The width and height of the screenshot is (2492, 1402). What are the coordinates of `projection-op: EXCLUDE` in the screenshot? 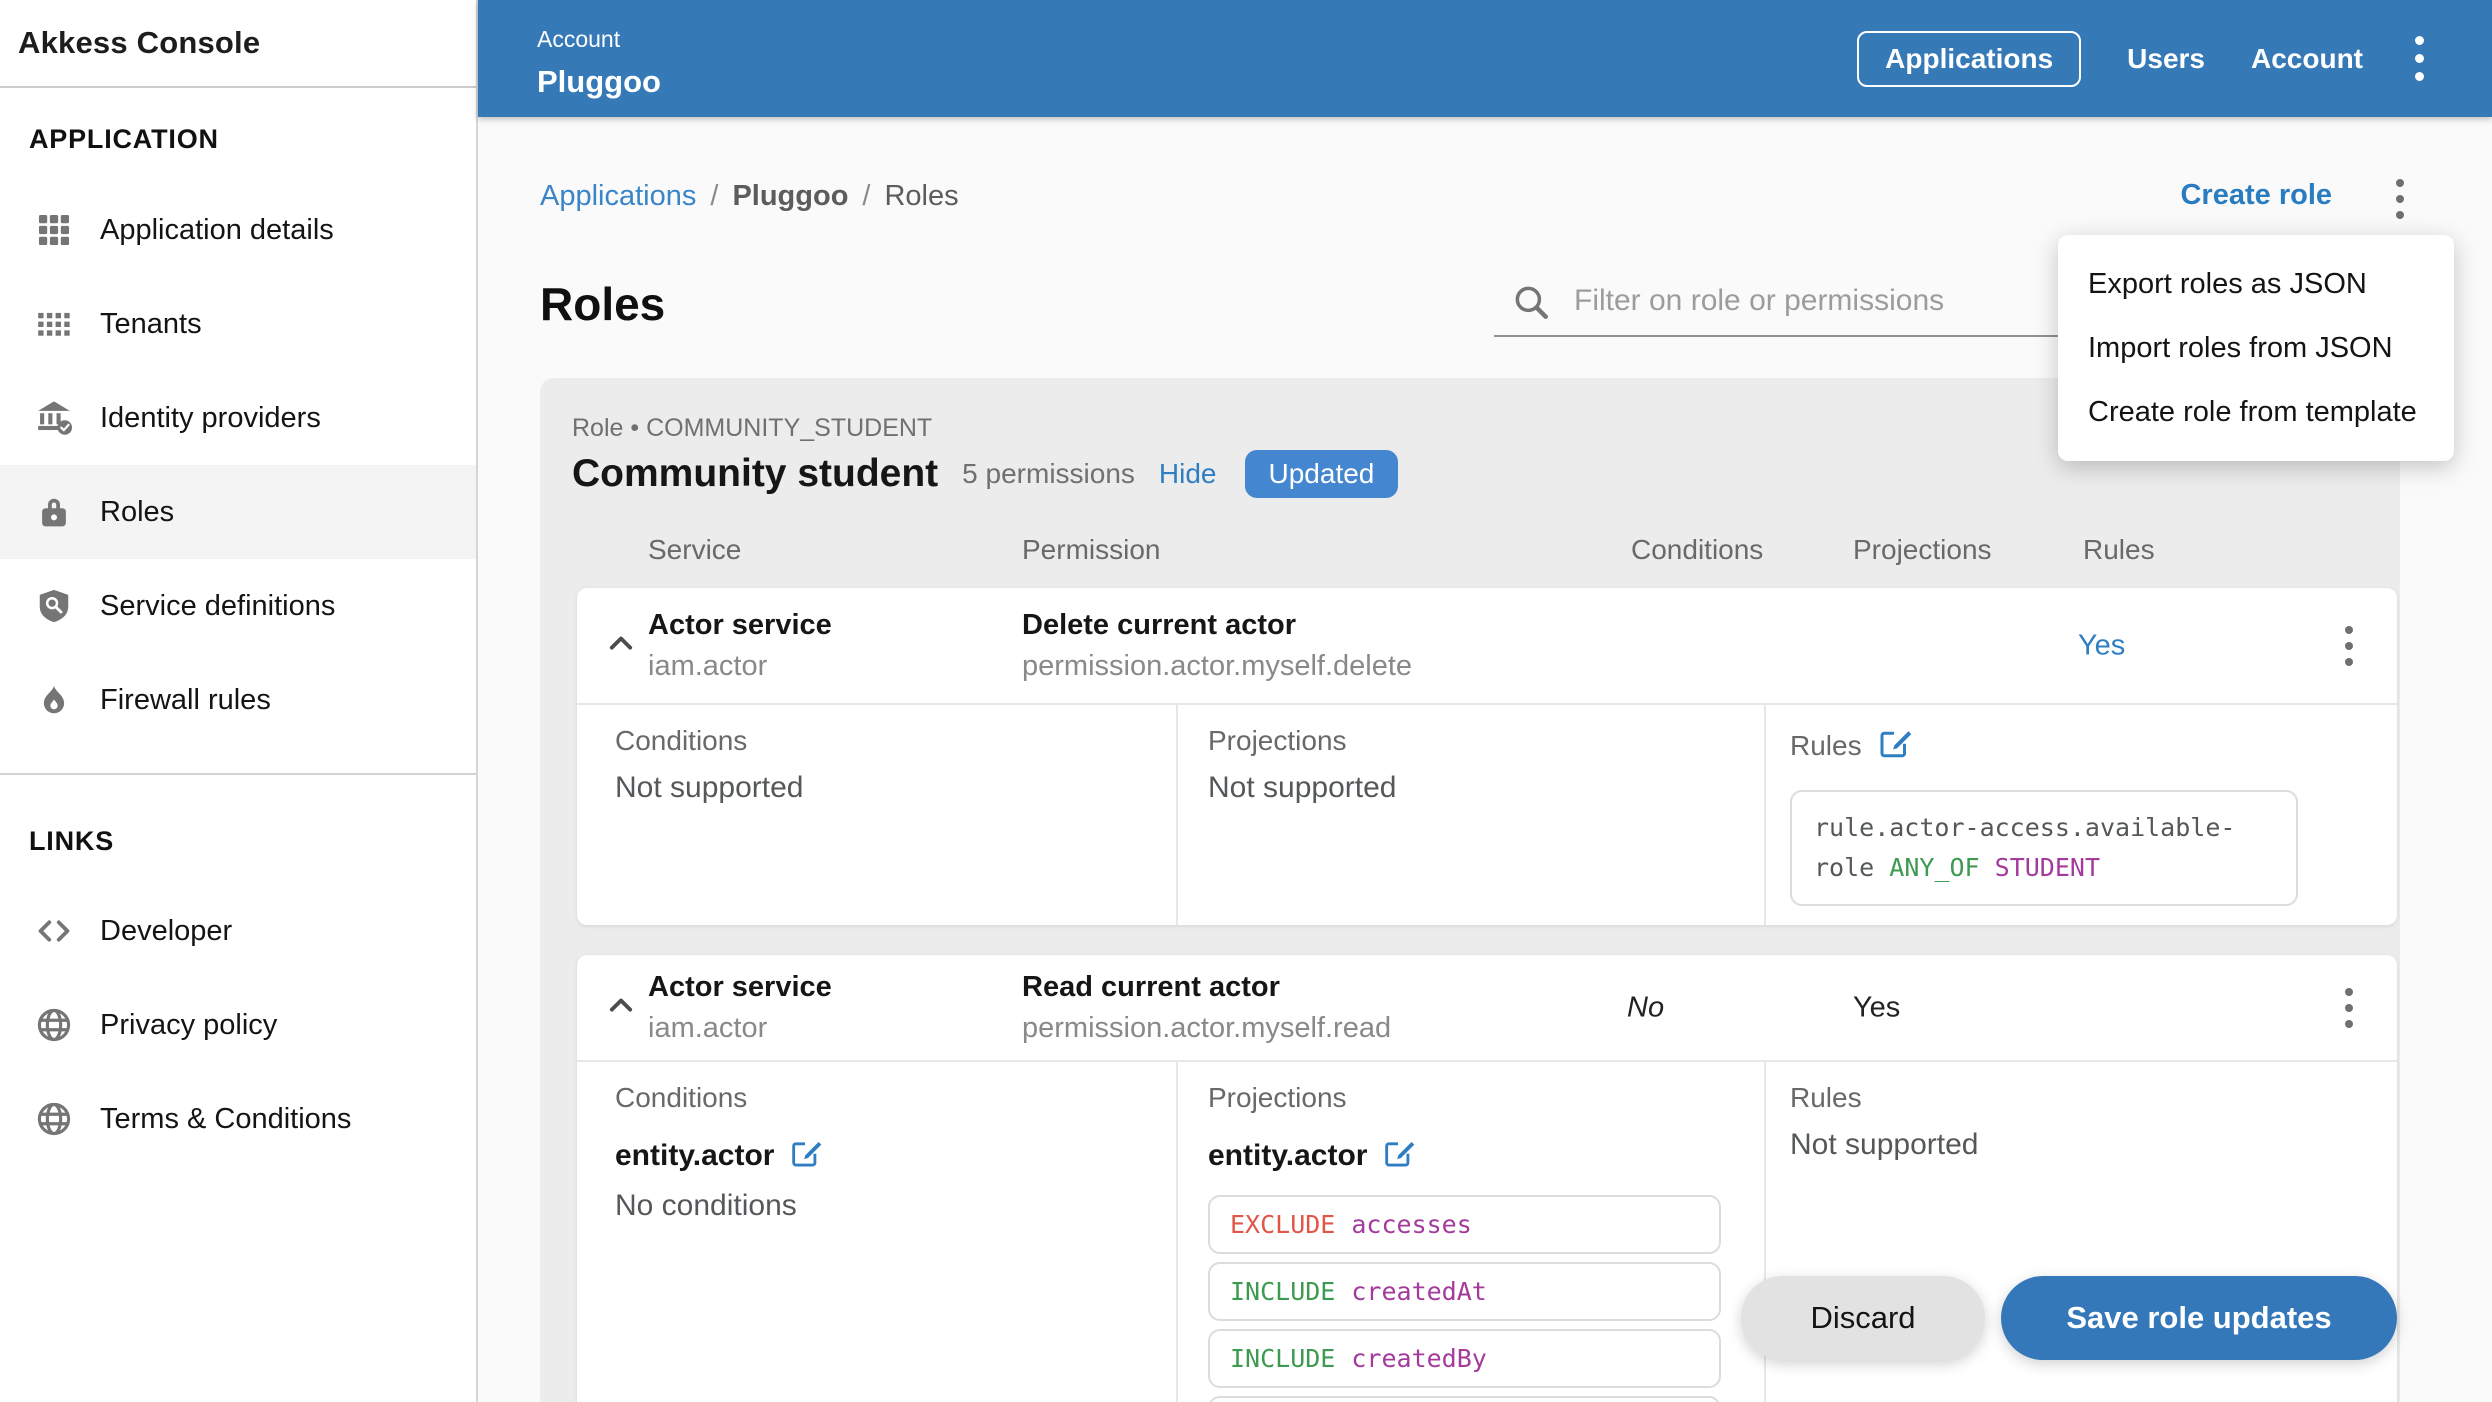 It's located at (1283, 1224).